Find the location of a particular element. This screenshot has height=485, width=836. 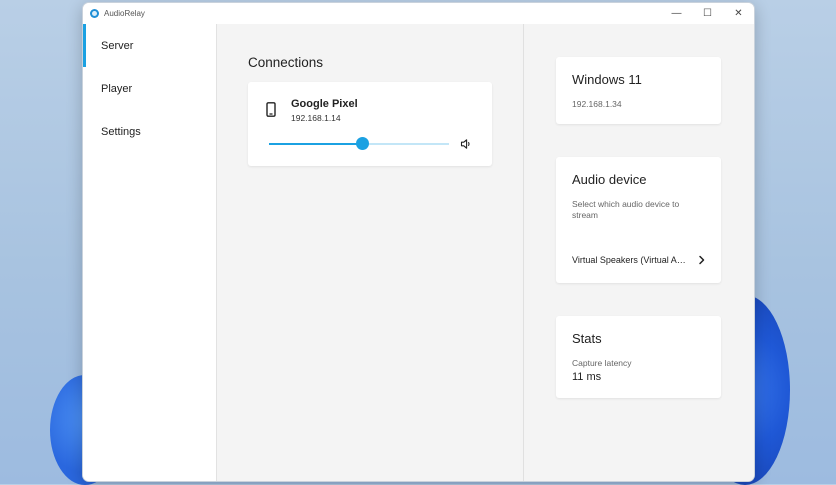

sidebar-item-label: Server is located at coordinates (117, 45).